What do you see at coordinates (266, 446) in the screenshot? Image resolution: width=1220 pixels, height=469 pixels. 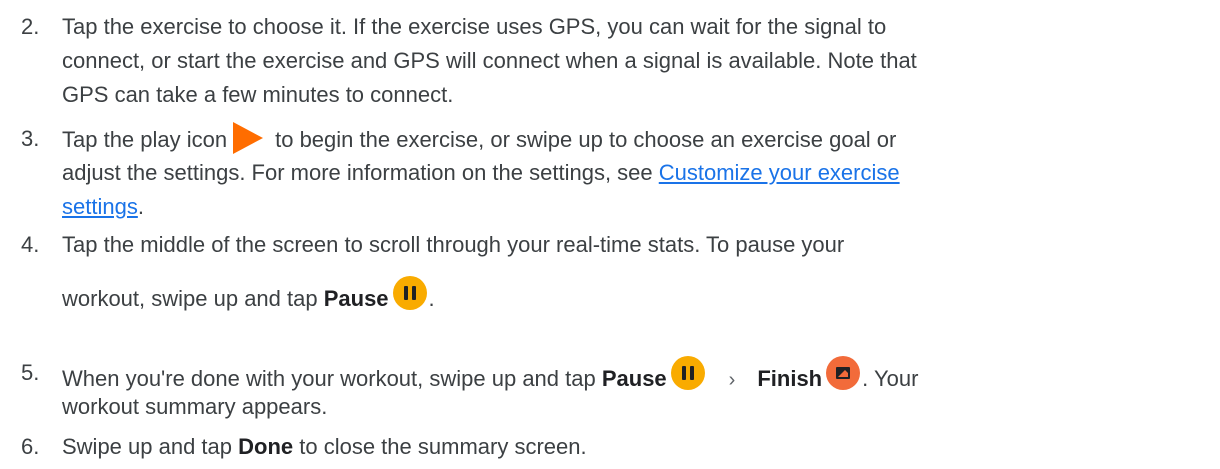 I see `done-label: Done` at bounding box center [266, 446].